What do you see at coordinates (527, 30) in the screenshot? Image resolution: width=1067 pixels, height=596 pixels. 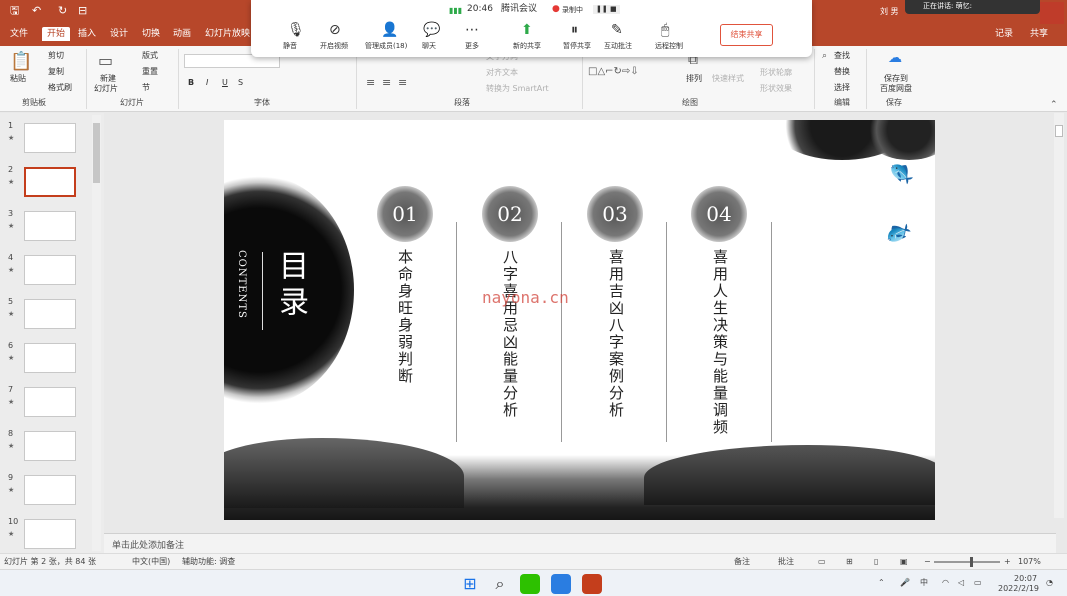 I see `new-share-icon: ⬆` at bounding box center [527, 30].